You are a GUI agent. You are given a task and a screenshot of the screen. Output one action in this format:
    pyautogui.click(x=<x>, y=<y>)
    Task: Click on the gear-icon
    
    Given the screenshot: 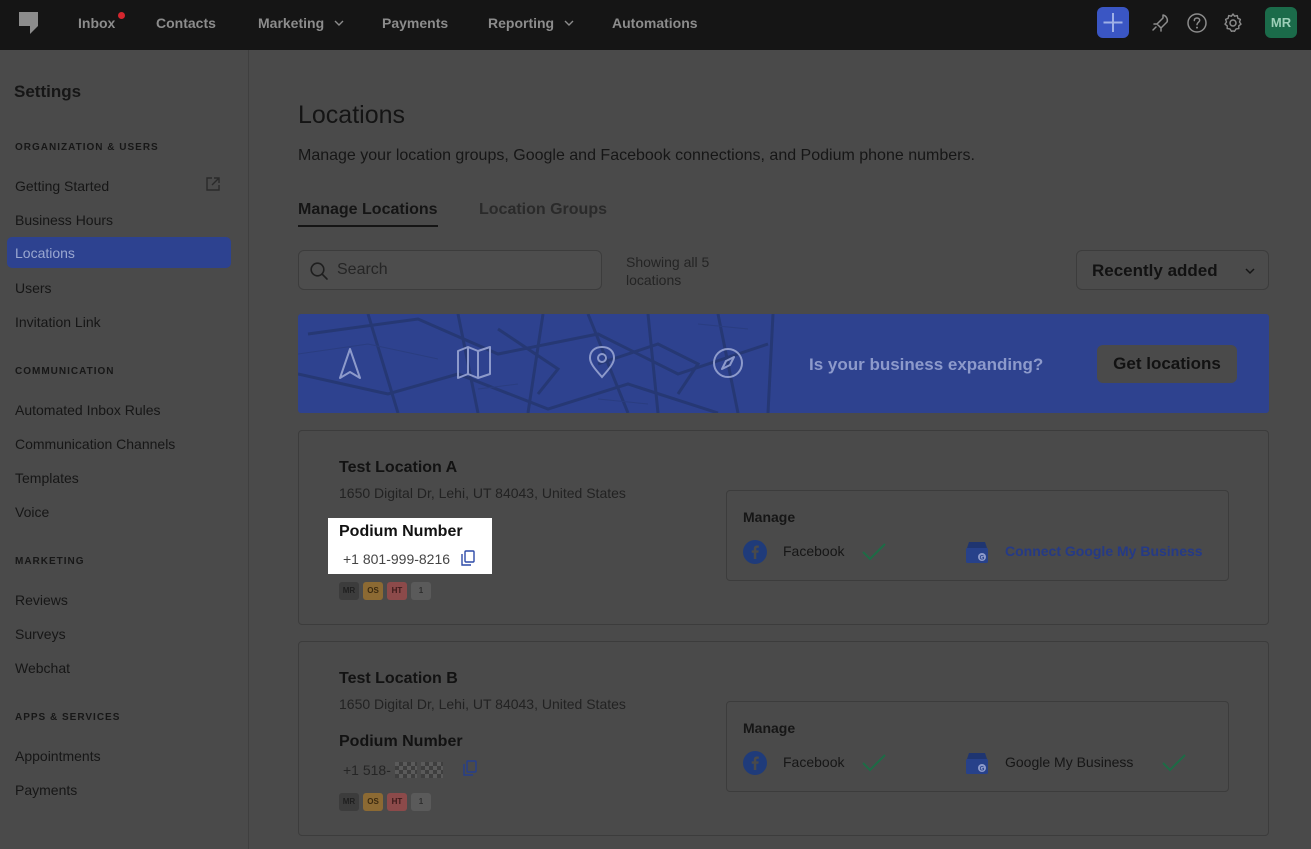 What is the action you would take?
    pyautogui.click(x=1233, y=23)
    